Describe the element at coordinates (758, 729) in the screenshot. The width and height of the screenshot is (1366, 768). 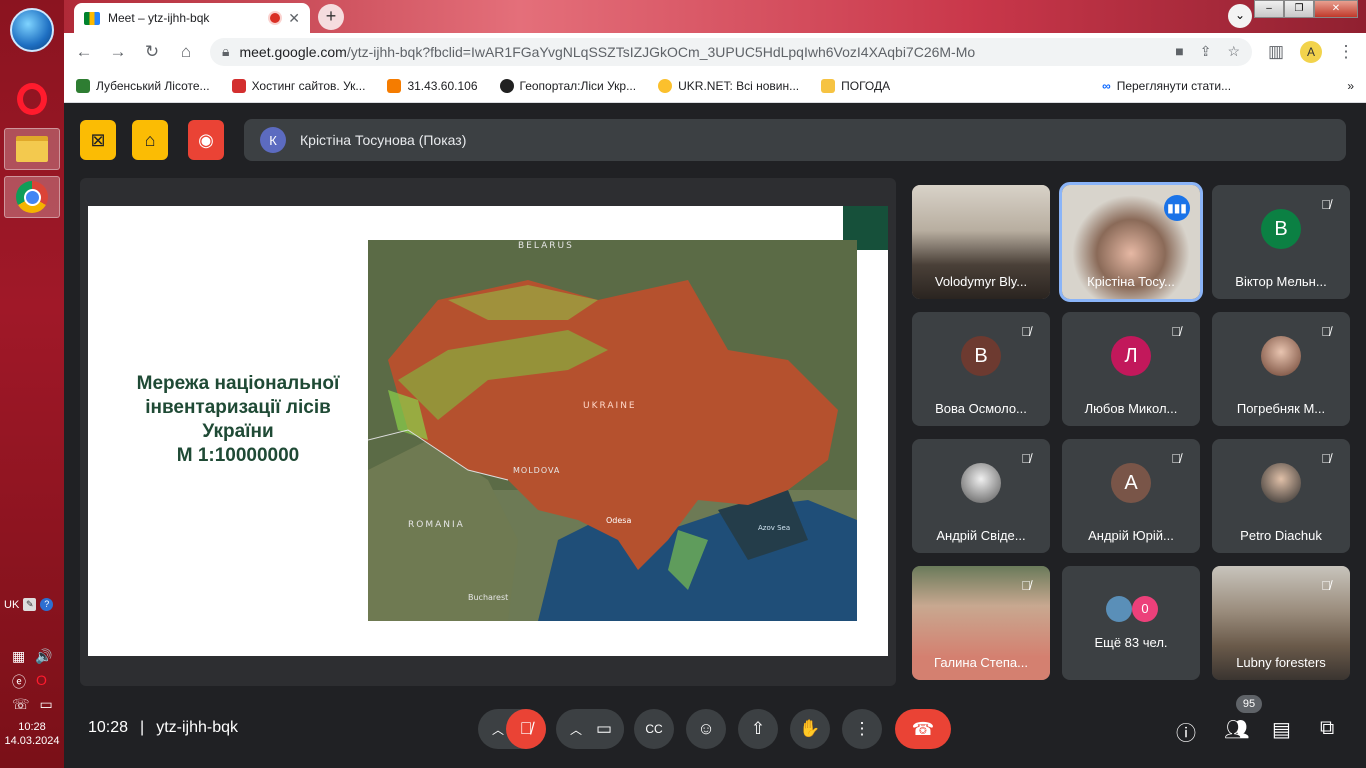
I see `present-button: ⇧` at that location.